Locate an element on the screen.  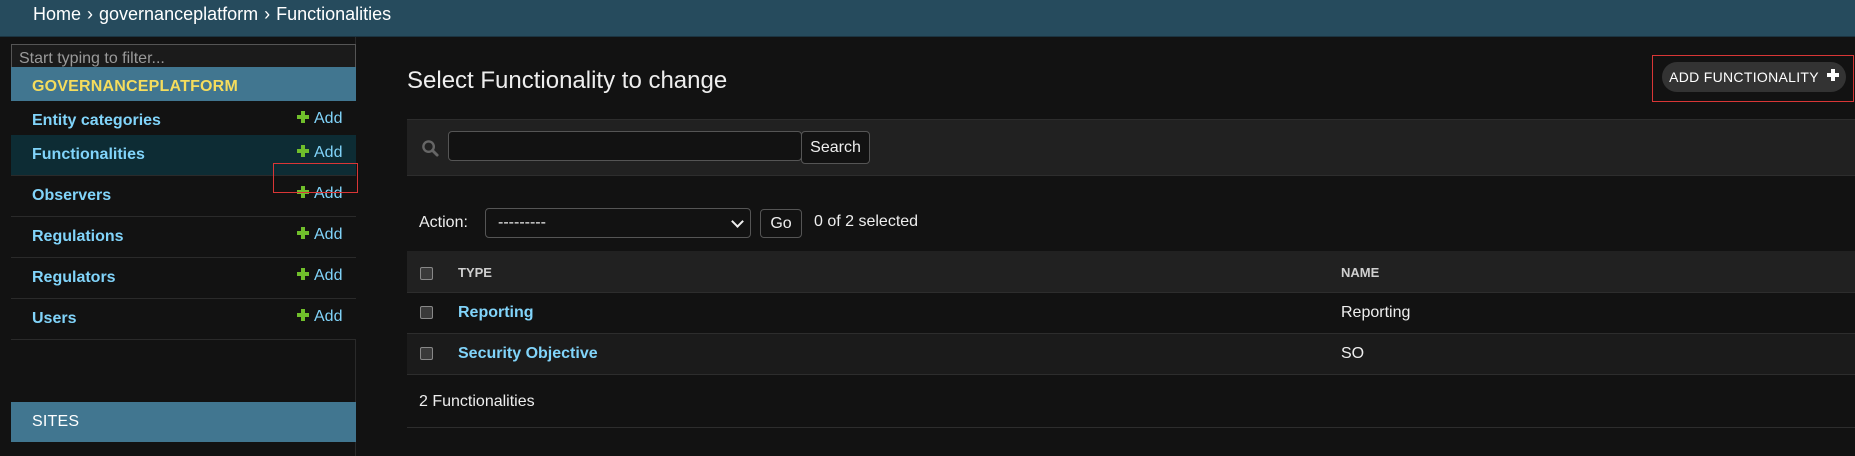
table-header-row: TYPE NAME is located at coordinates (1131, 272).